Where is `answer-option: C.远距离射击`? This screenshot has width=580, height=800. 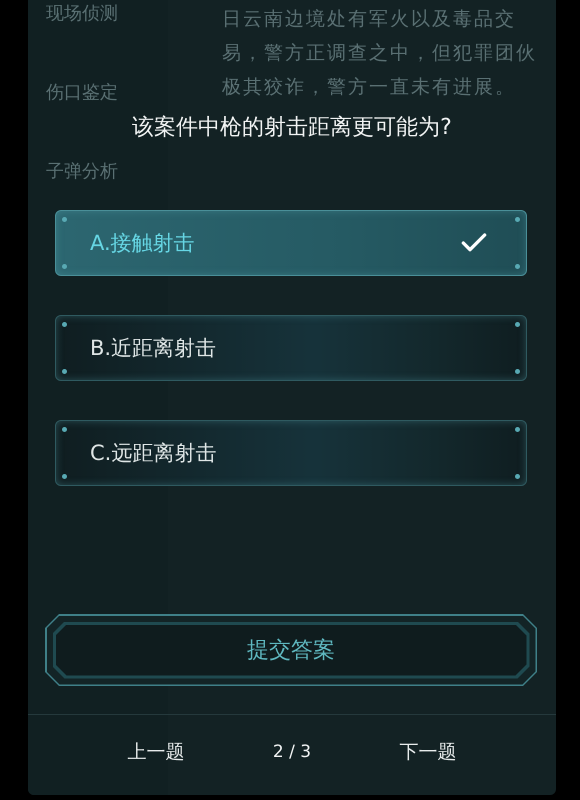 answer-option: C.远距离射击 is located at coordinates (291, 453).